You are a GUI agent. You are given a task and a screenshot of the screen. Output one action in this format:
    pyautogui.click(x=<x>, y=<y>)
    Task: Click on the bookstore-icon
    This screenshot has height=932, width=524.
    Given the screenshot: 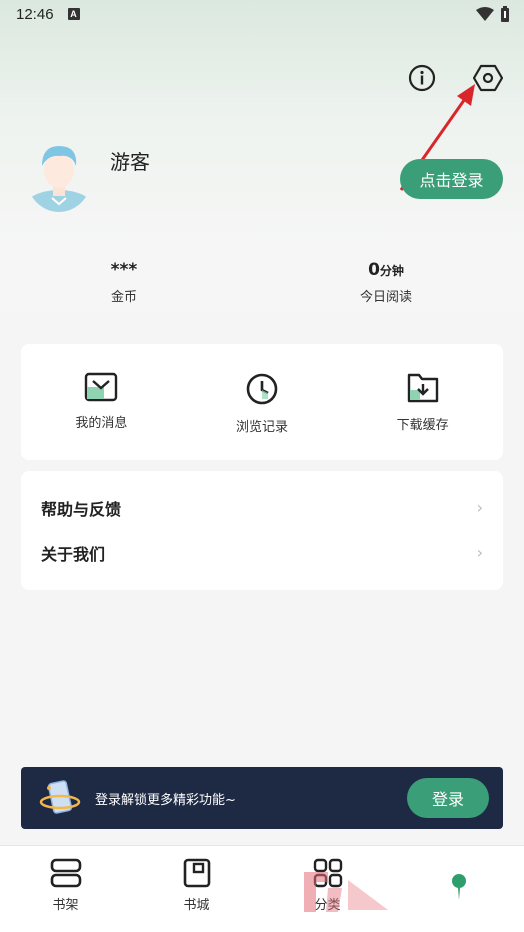 What is the action you would take?
    pyautogui.click(x=196, y=873)
    